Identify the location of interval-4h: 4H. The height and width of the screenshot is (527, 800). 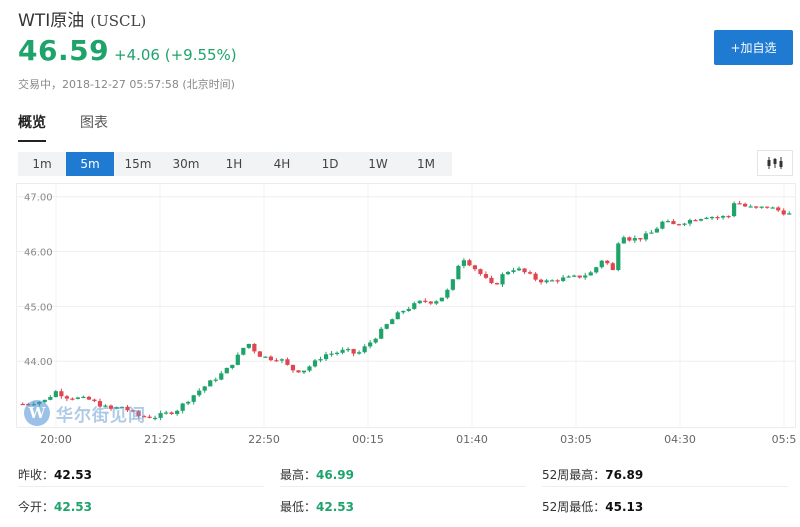
(282, 164).